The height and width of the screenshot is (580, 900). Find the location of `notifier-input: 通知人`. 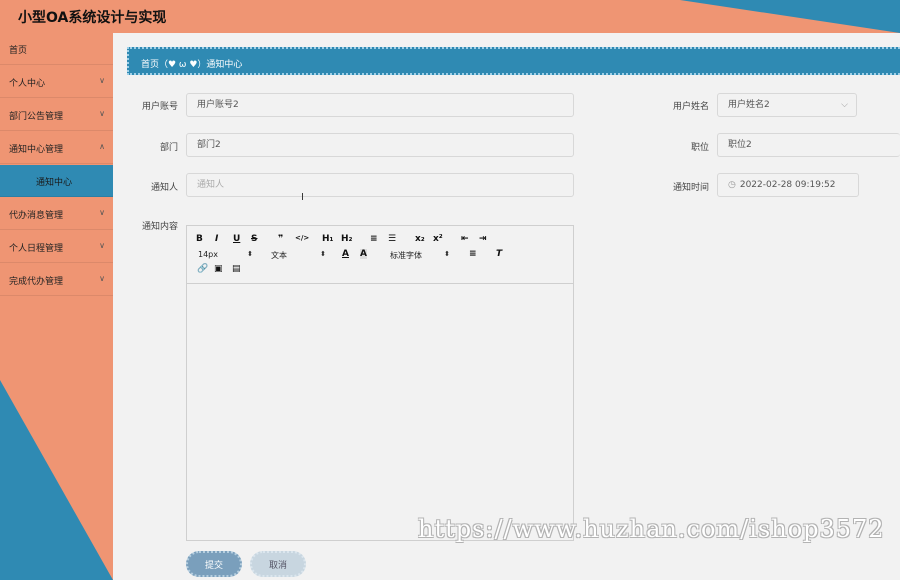

notifier-input: 通知人 is located at coordinates (380, 185).